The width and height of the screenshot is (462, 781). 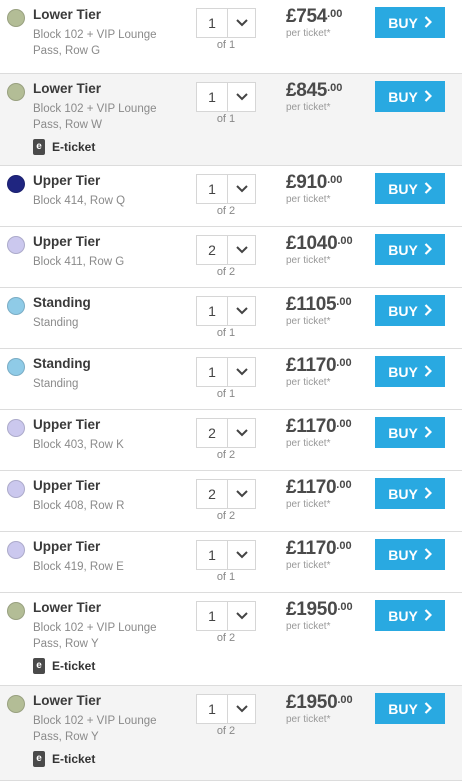 What do you see at coordinates (16, 18) in the screenshot?
I see `tier-color-dot` at bounding box center [16, 18].